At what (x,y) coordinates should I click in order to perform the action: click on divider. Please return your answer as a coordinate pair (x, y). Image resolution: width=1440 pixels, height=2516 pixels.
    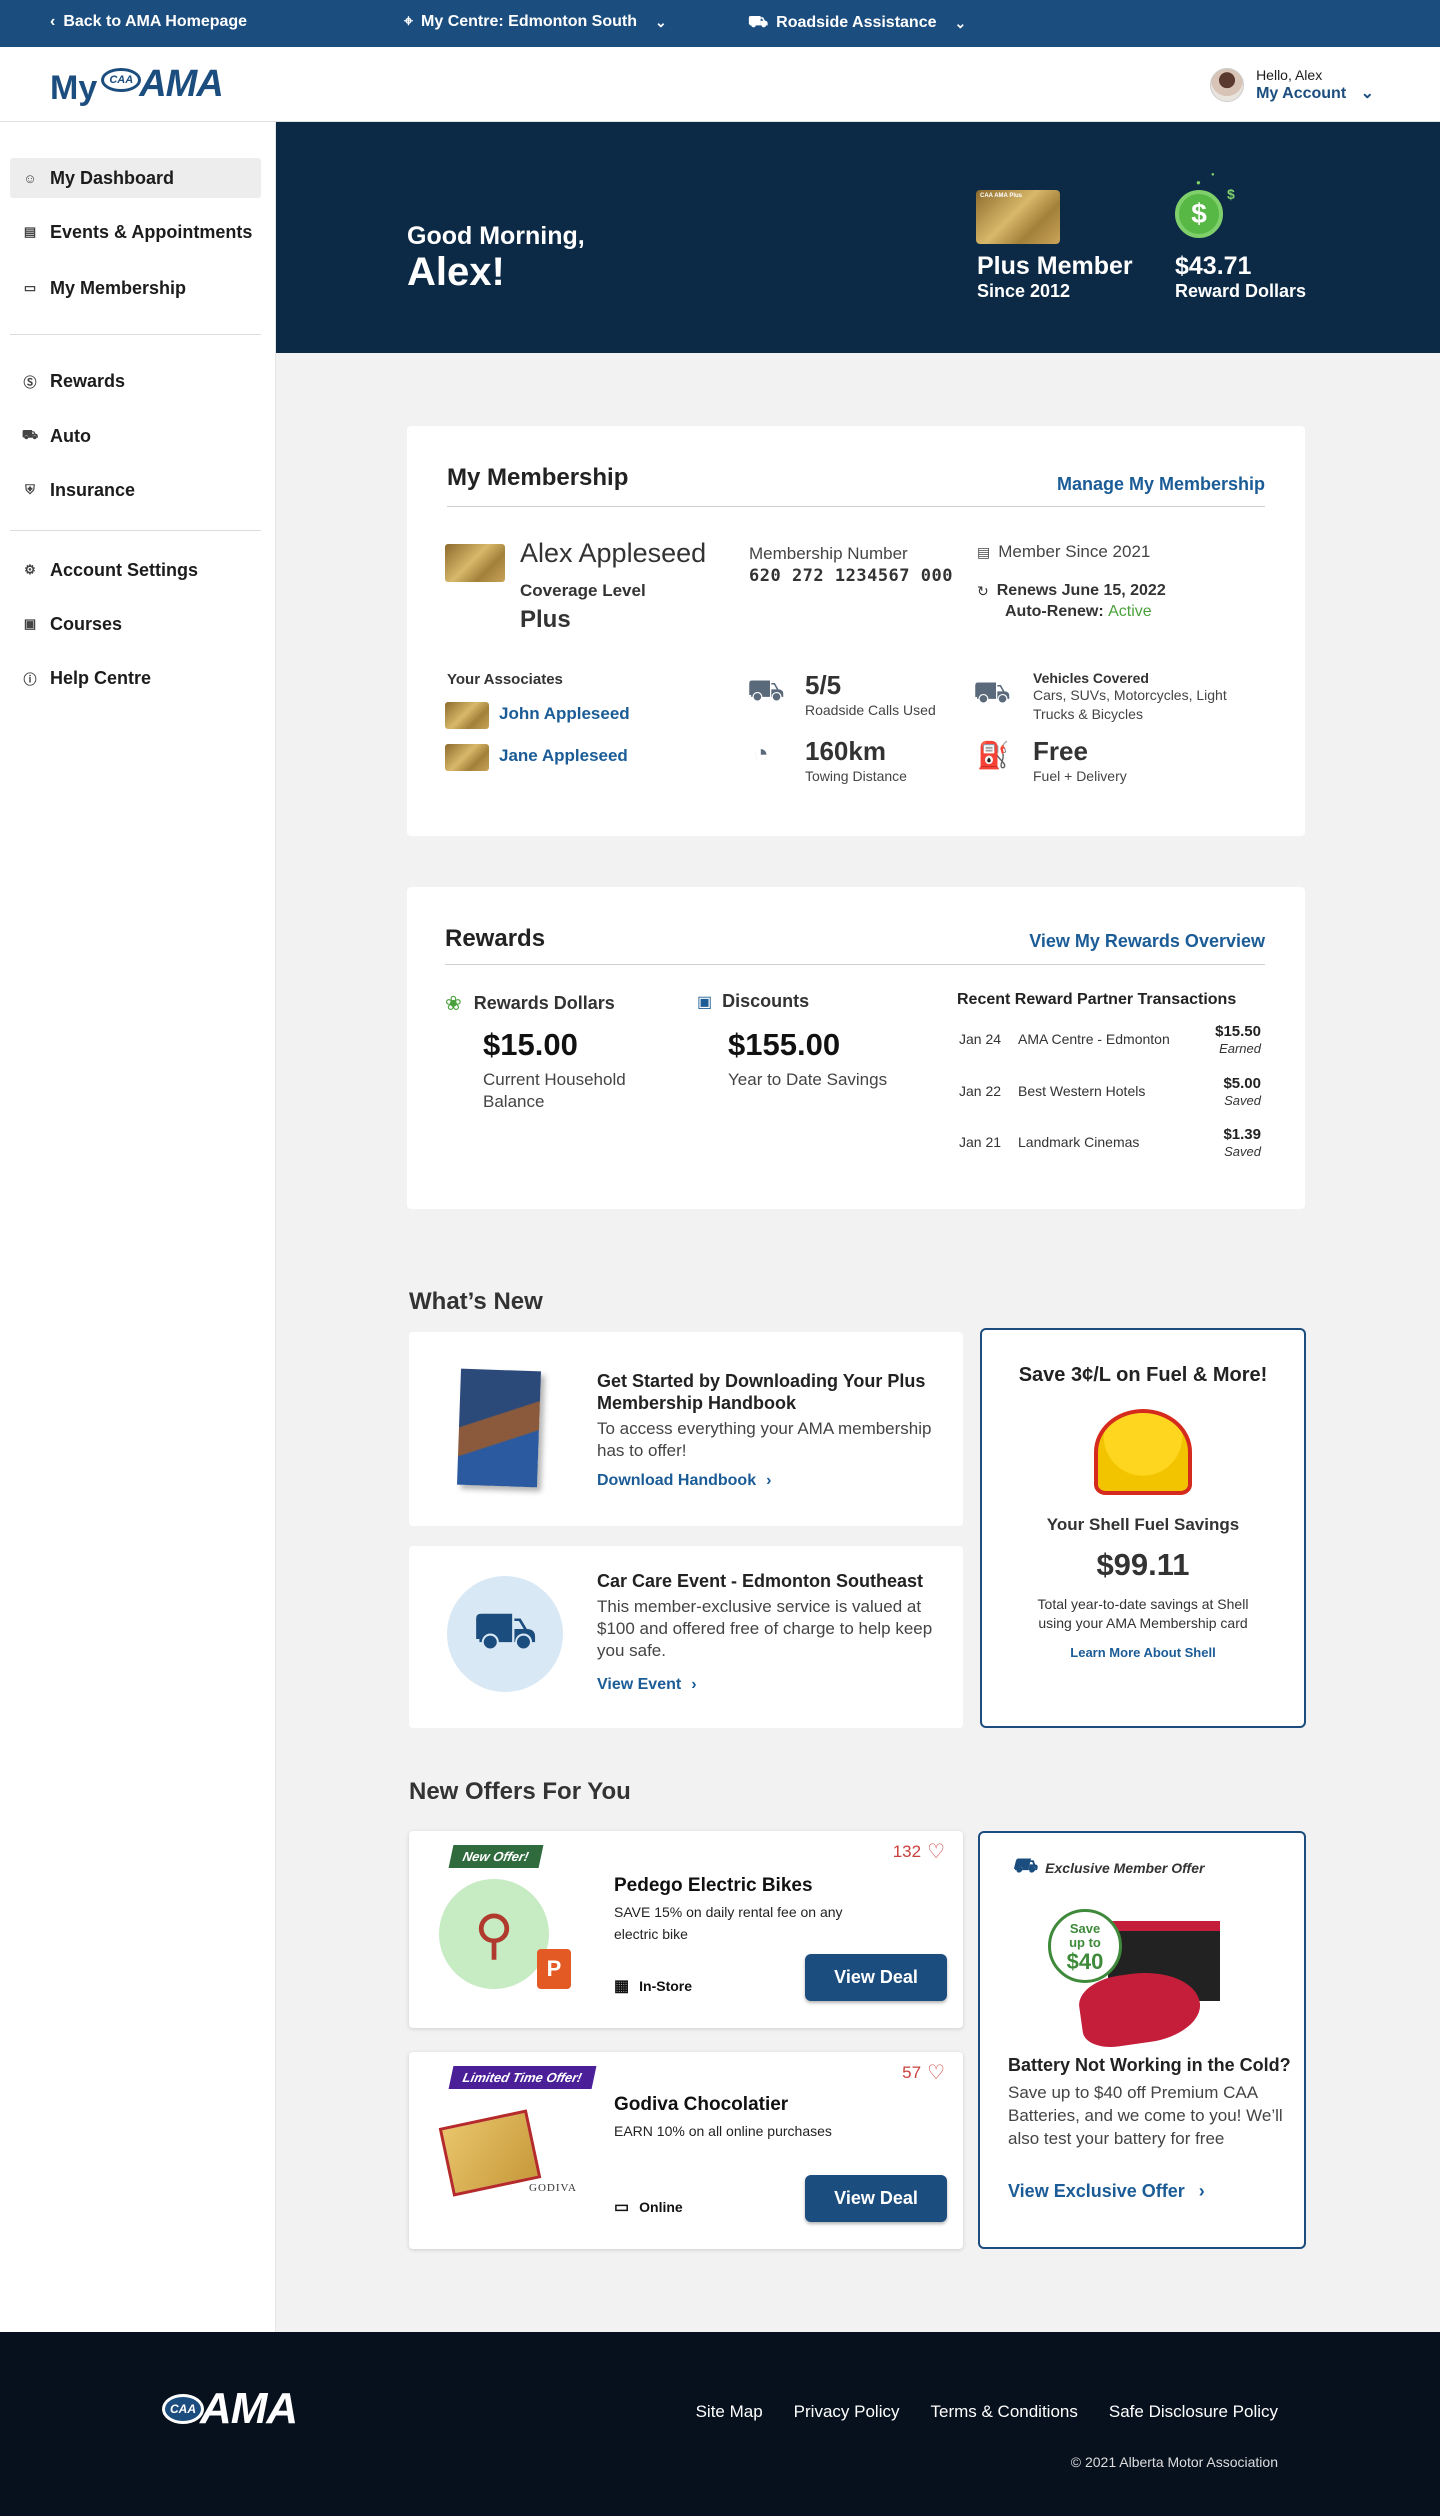
    Looking at the image, I should click on (856, 506).